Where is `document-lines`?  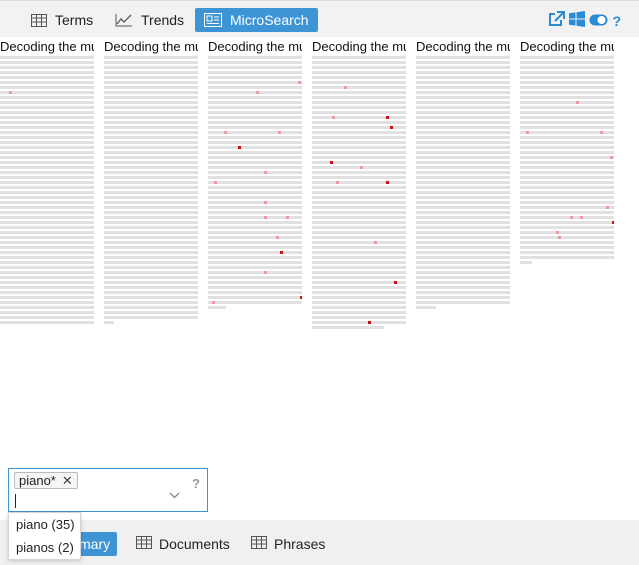 document-lines is located at coordinates (463, 182).